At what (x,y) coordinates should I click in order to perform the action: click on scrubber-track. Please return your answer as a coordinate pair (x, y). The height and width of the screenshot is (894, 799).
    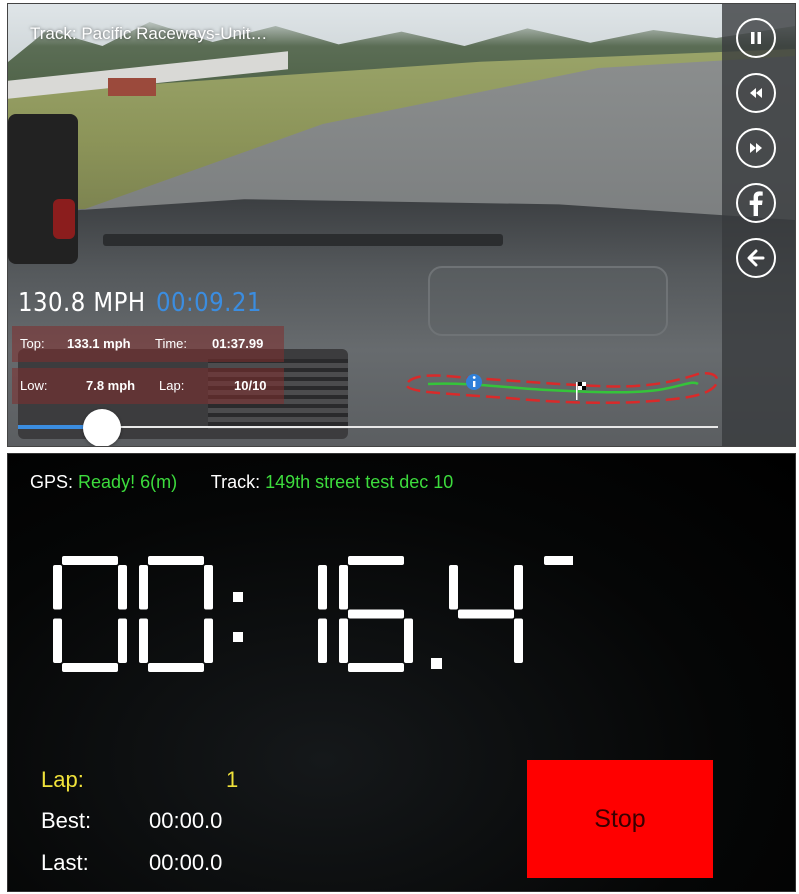
    Looking at the image, I should click on (368, 427).